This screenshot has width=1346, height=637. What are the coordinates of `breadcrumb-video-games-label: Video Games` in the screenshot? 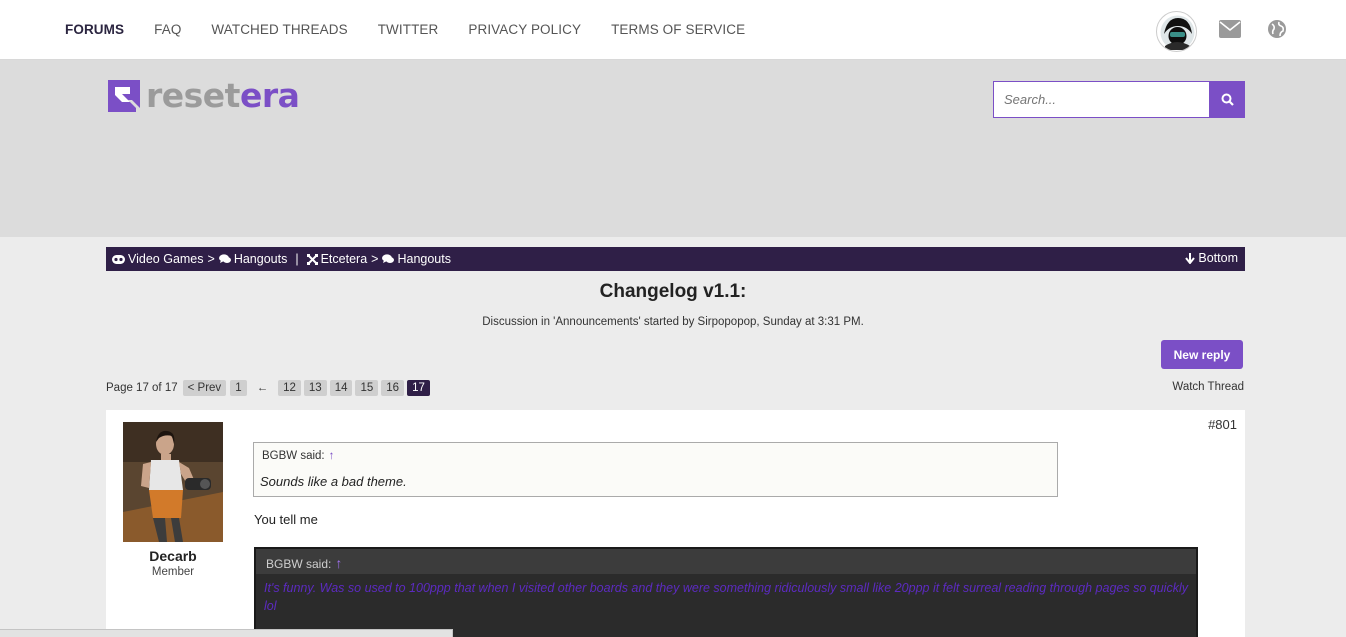 It's located at (166, 259).